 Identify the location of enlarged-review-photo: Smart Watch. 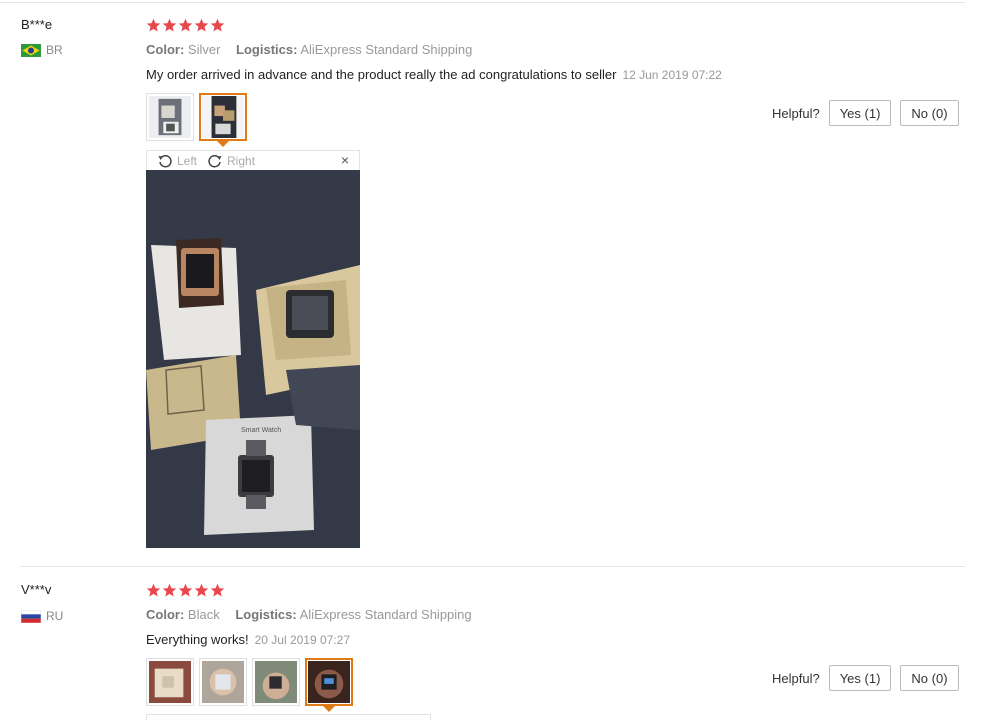
(253, 359).